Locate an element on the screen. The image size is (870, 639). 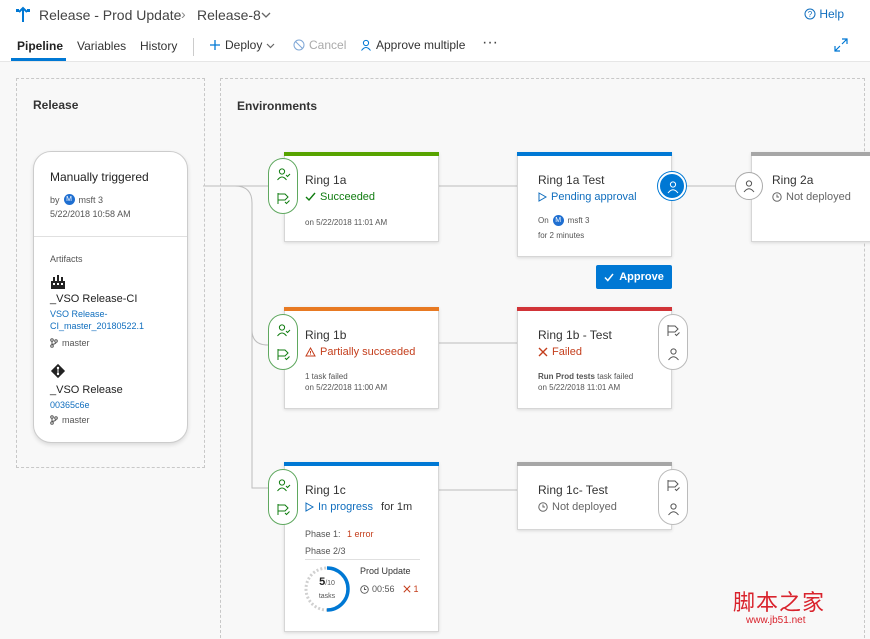
env-status: Succeeded is located at coordinates (340, 197).